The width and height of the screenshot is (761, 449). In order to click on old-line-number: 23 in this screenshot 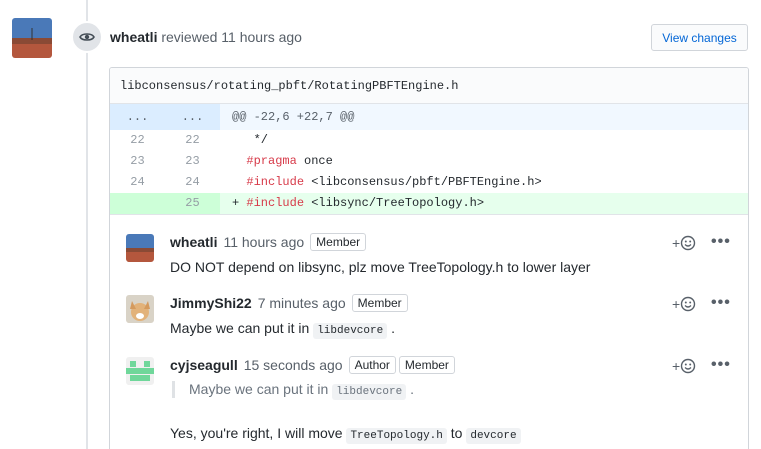, I will do `click(137, 161)`.